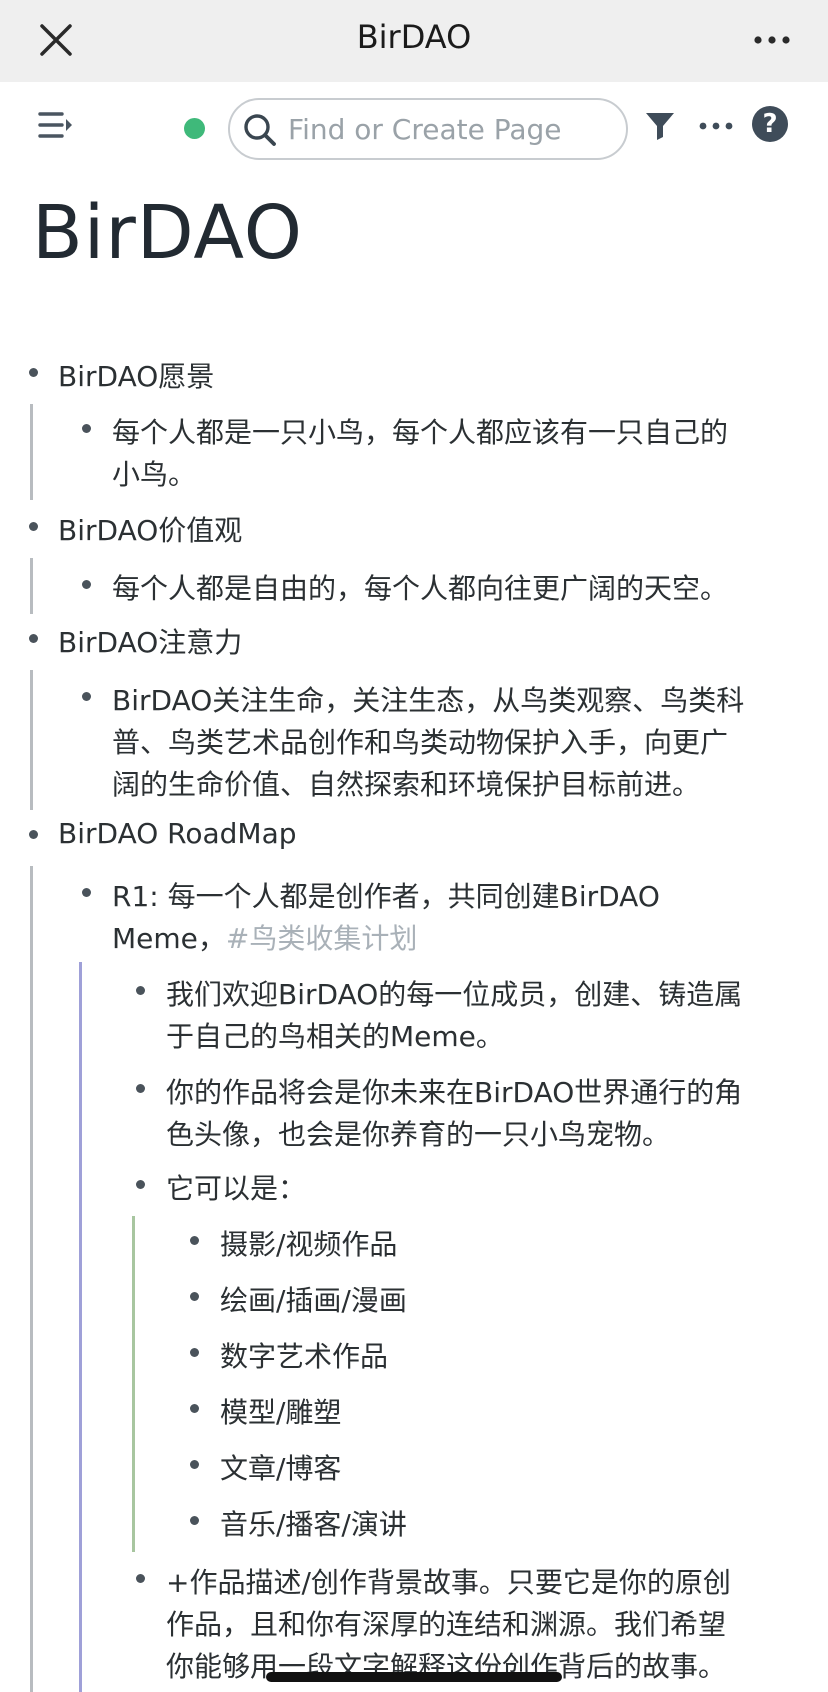  Describe the element at coordinates (420, 431) in the screenshot. I see `outline-item: 每个人都是一只小鸟，每个人都应该有一只自己的` at that location.